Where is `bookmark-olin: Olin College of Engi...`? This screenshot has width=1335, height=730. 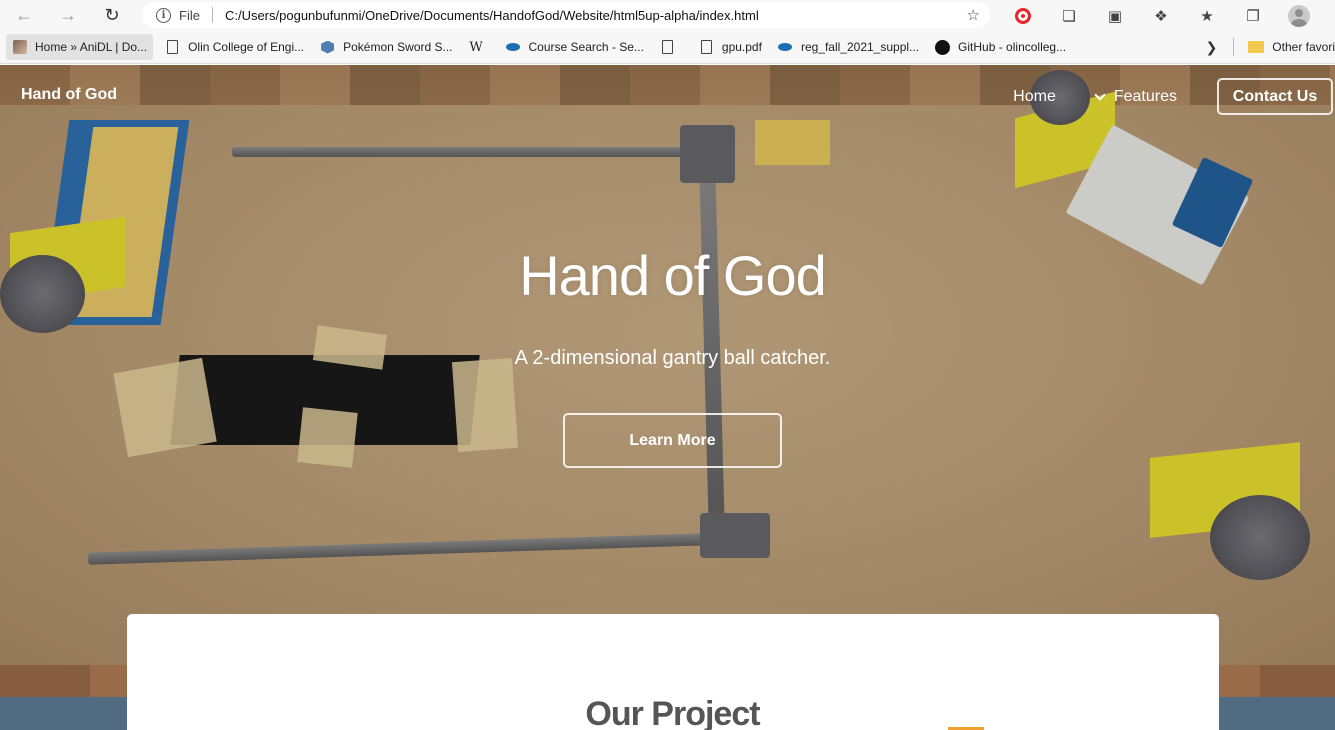 bookmark-olin: Olin College of Engi... is located at coordinates (234, 47).